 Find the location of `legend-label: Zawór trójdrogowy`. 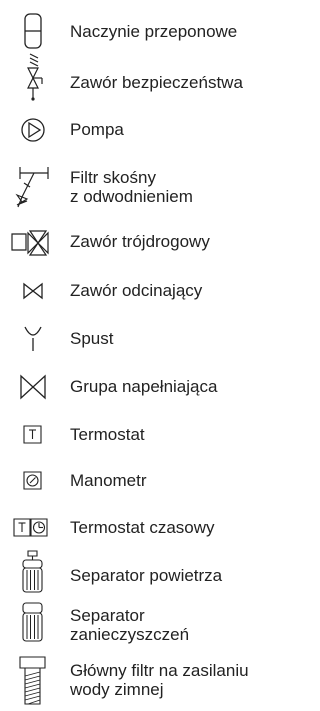

legend-label: Zawór trójdrogowy is located at coordinates (140, 241).